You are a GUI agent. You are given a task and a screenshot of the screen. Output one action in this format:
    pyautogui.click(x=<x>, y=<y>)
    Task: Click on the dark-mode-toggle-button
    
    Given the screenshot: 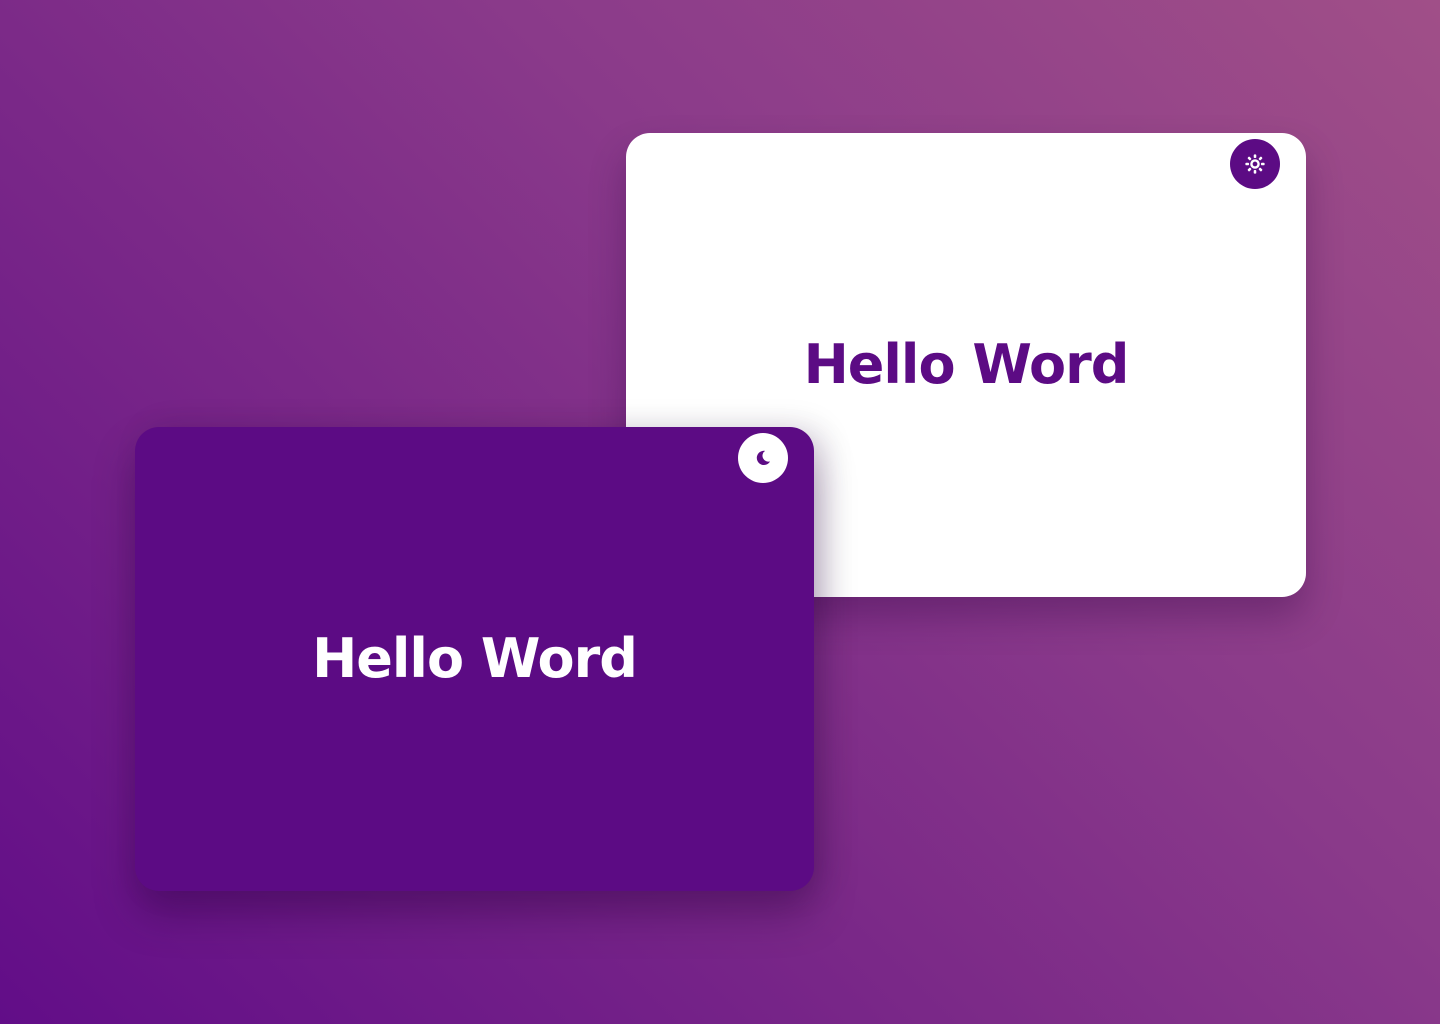 What is the action you would take?
    pyautogui.click(x=763, y=458)
    